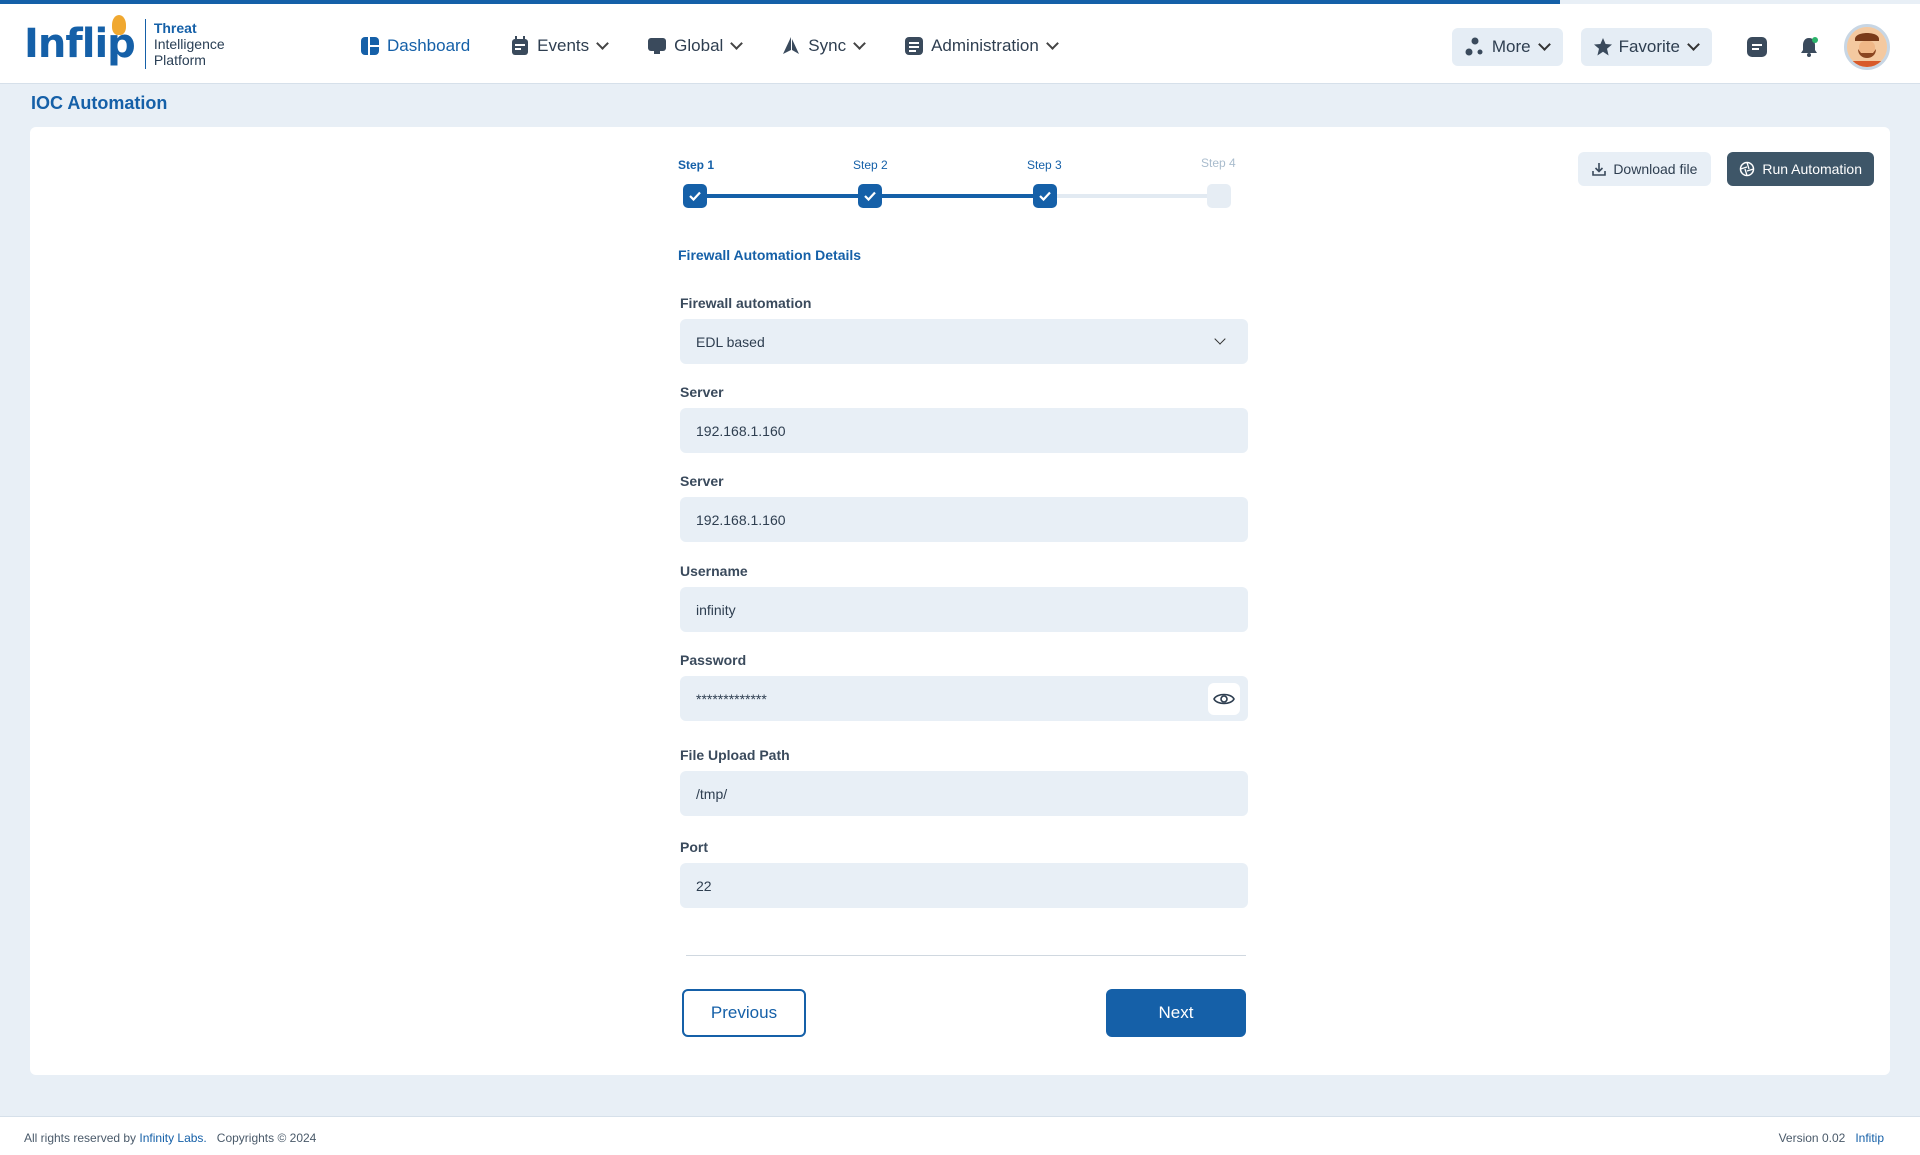  I want to click on logo-divider, so click(145, 44).